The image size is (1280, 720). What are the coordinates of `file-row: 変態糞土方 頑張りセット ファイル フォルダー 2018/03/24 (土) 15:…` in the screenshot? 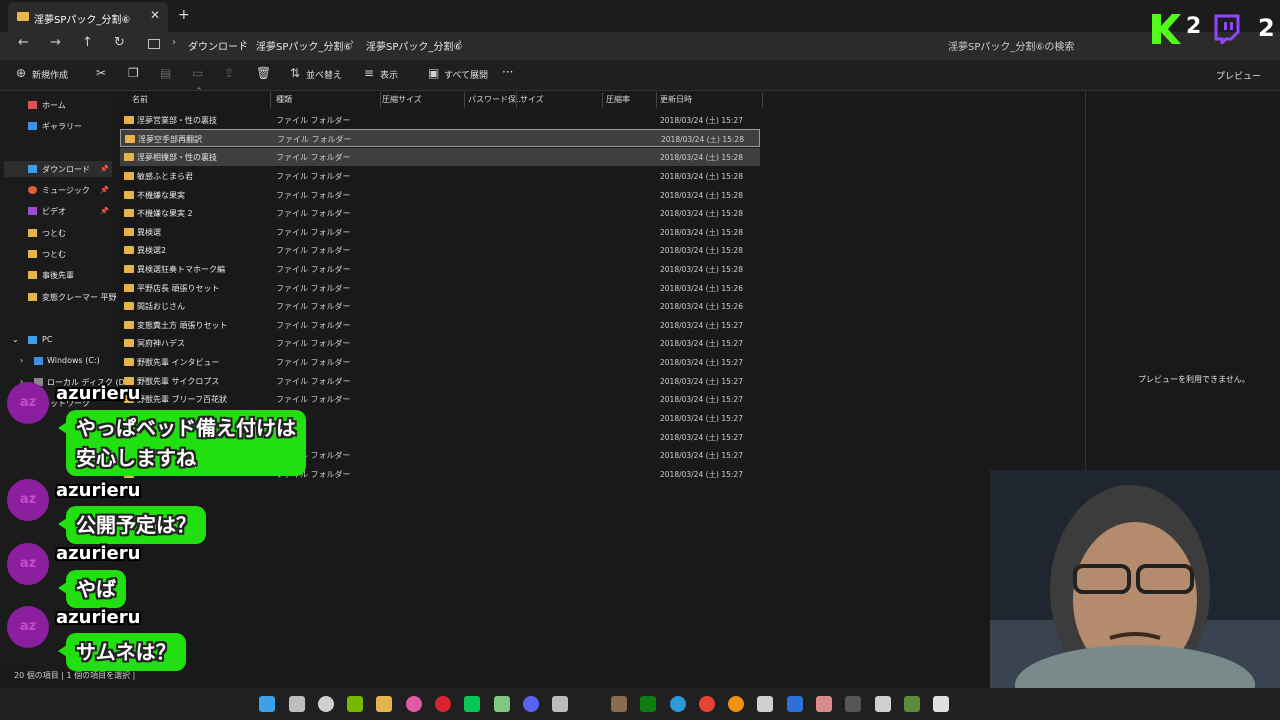 It's located at (440, 325).